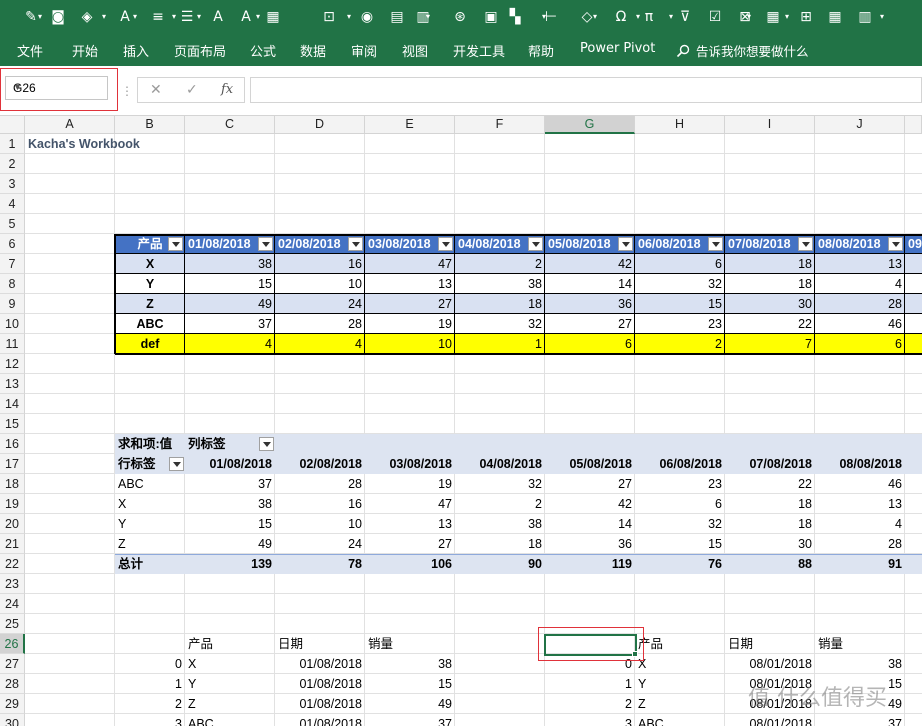  What do you see at coordinates (397, 17) in the screenshot?
I see `document-icon: ▤` at bounding box center [397, 17].